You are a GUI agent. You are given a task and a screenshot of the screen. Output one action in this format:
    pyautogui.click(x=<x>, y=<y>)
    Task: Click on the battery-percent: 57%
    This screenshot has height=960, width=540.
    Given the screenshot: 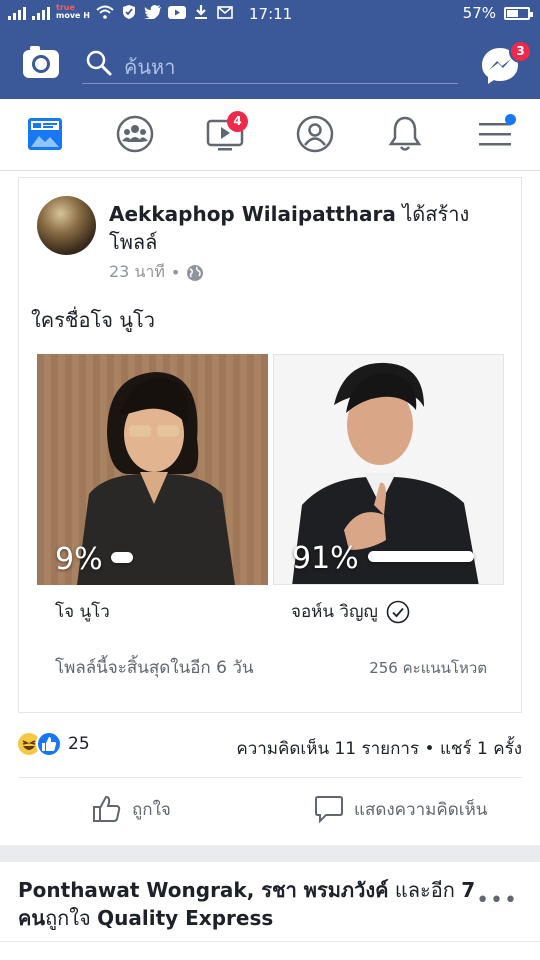 What is the action you would take?
    pyautogui.click(x=479, y=13)
    